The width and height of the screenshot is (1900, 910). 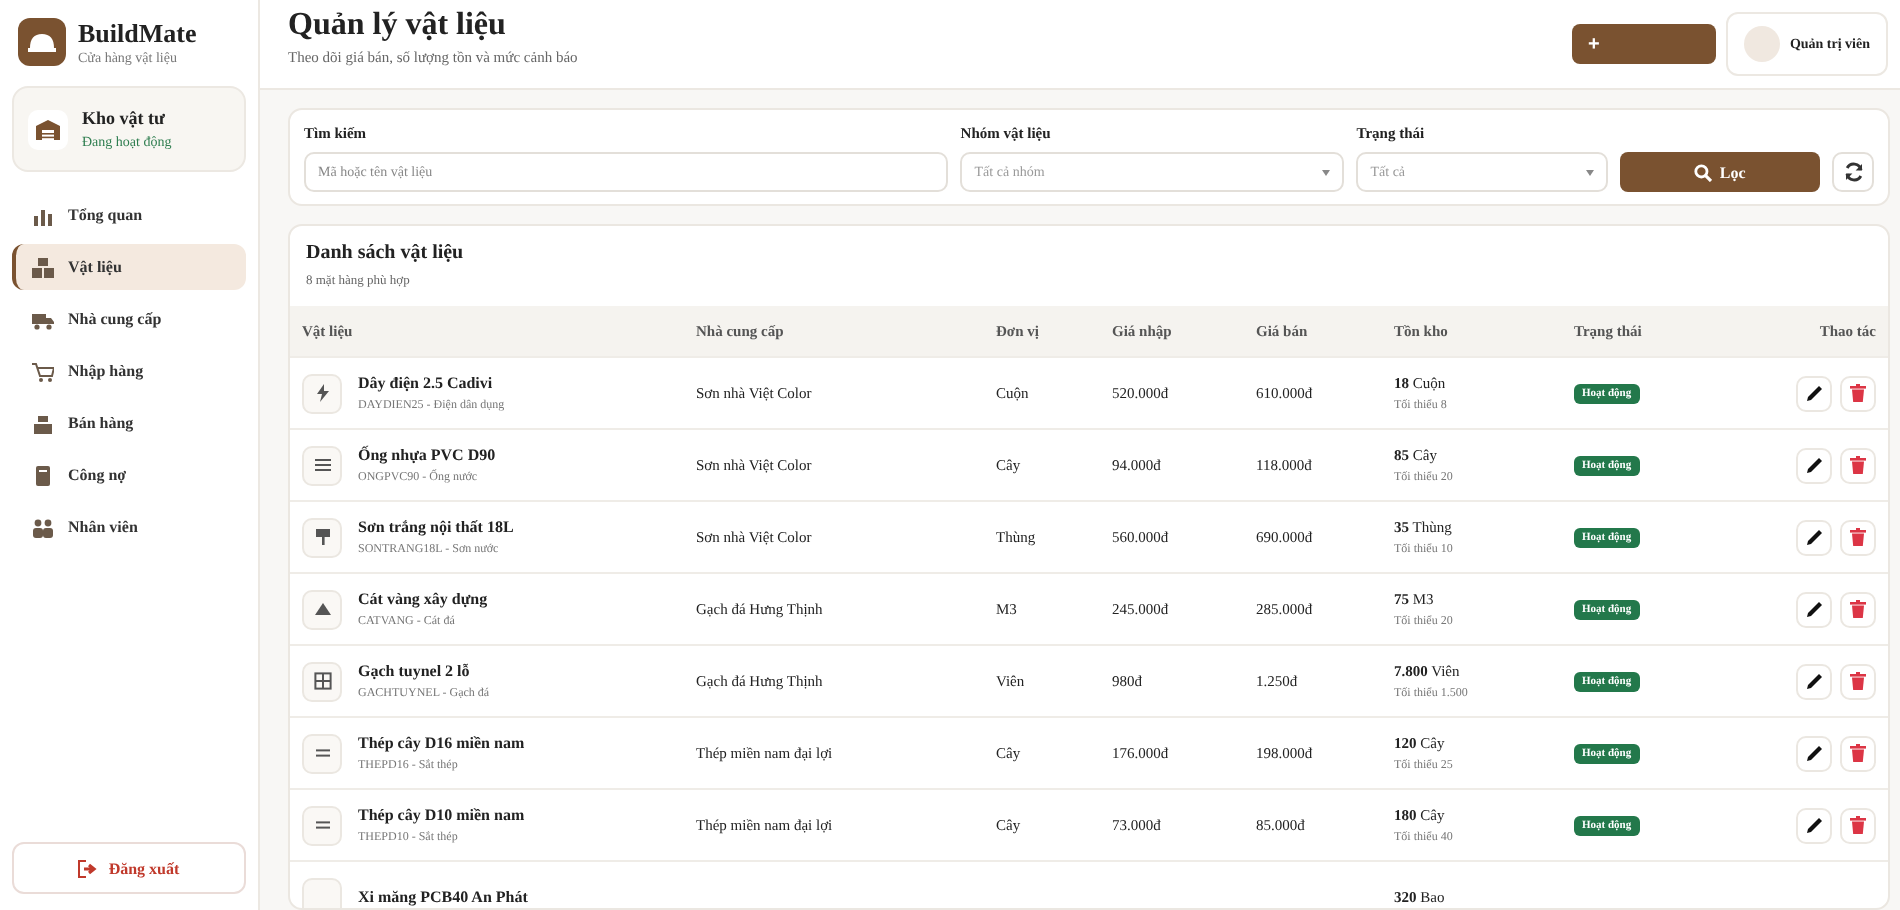 I want to click on material-name: Thép cây D16 miền nam, so click(x=441, y=743).